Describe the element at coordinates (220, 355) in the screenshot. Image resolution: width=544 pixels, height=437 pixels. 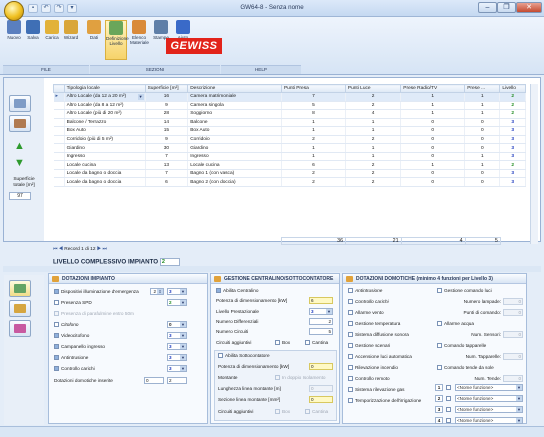
I see `abilita-sottocontatore-checkbox` at that location.